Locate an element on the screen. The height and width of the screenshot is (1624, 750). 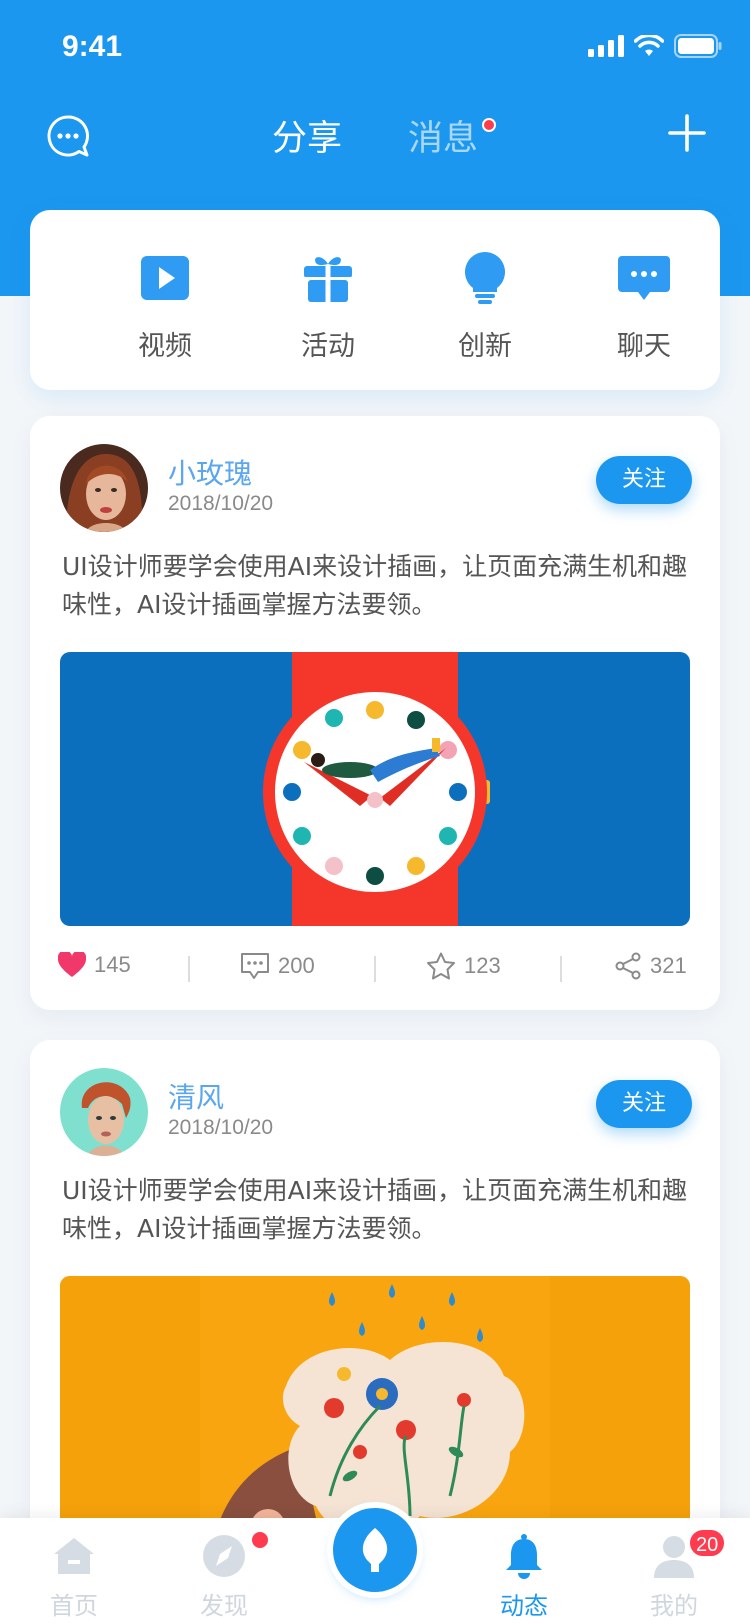
comment-icon is located at coordinates (255, 966).